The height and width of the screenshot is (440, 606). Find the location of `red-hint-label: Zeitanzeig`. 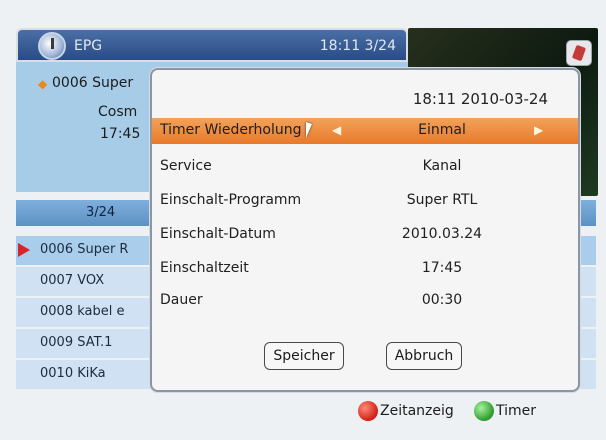

red-hint-label: Zeitanzeig is located at coordinates (417, 411).